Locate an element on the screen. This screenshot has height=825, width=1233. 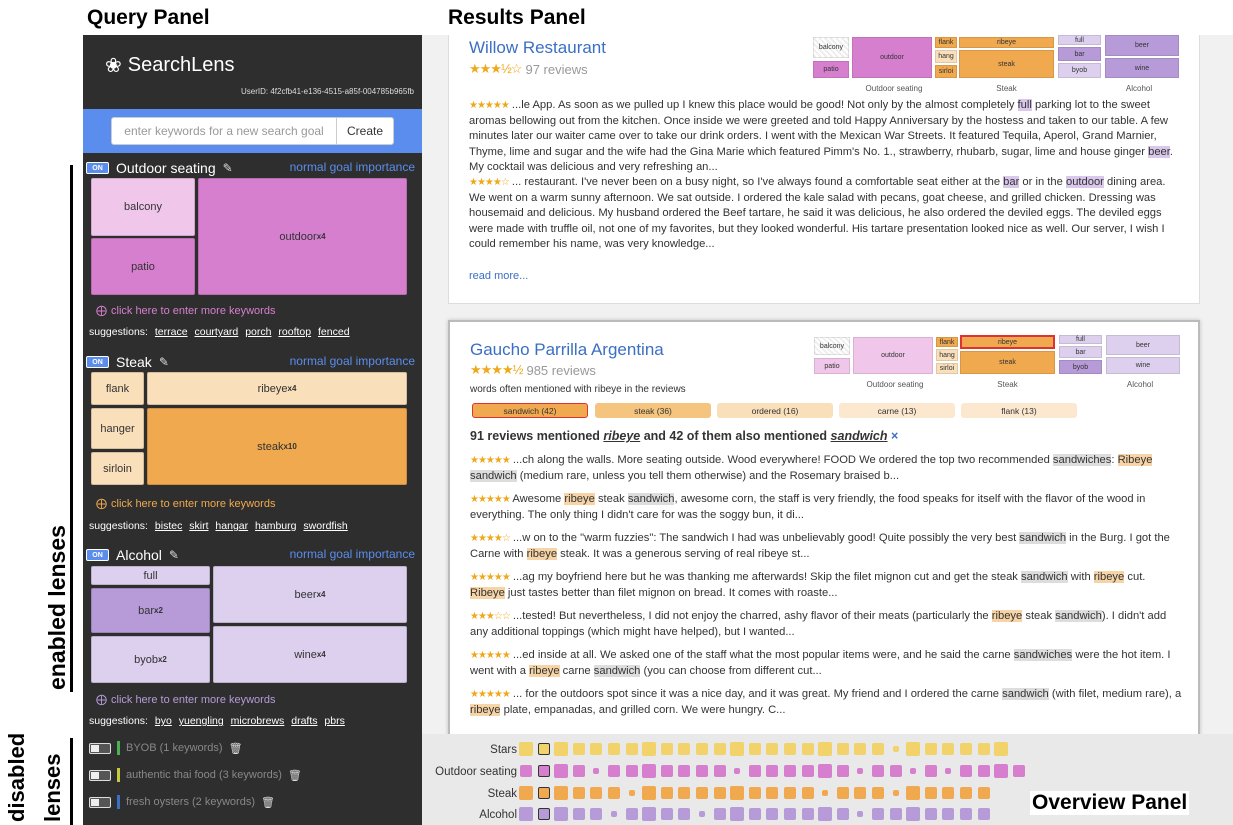
suggestion-chip: terrace is located at coordinates (171, 332).